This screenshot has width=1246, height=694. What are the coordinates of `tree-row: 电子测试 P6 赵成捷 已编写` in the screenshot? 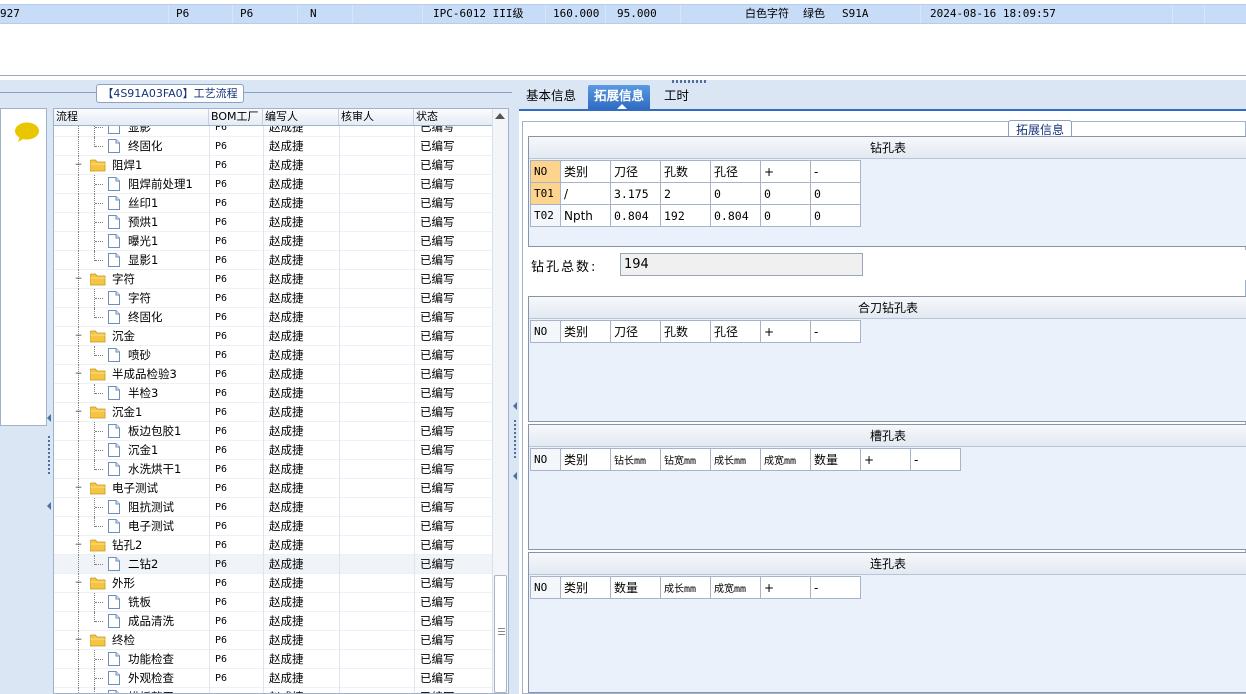 It's located at (274, 526).